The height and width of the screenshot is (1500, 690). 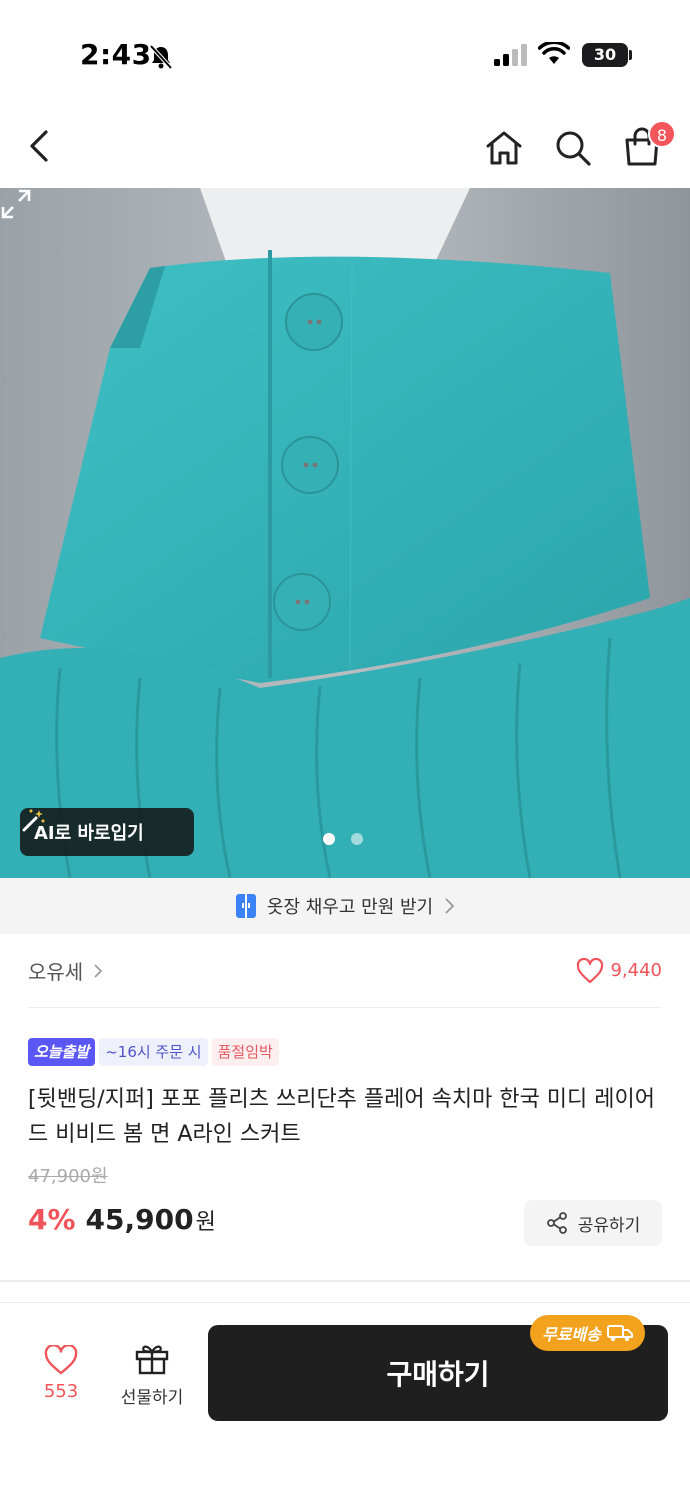 What do you see at coordinates (510, 55) in the screenshot?
I see `signal-icon` at bounding box center [510, 55].